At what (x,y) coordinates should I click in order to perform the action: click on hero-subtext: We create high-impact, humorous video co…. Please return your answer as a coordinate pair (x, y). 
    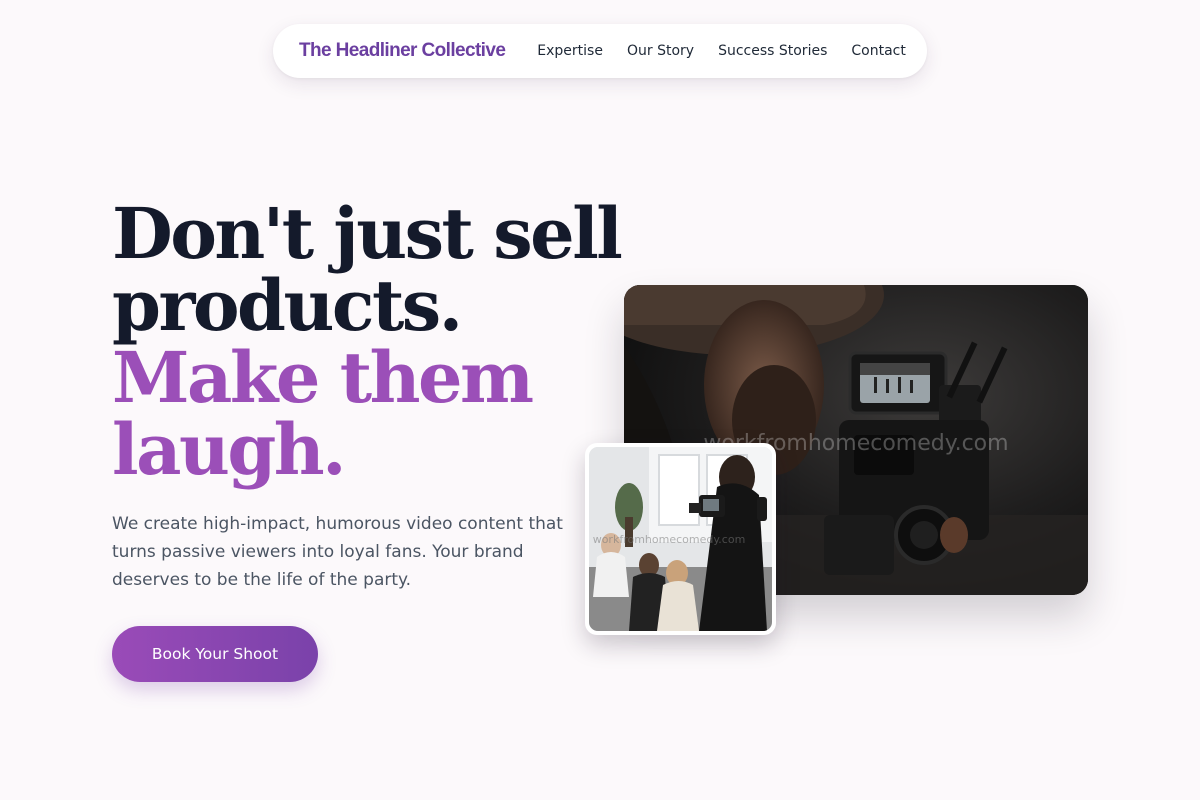
    Looking at the image, I should click on (337, 552).